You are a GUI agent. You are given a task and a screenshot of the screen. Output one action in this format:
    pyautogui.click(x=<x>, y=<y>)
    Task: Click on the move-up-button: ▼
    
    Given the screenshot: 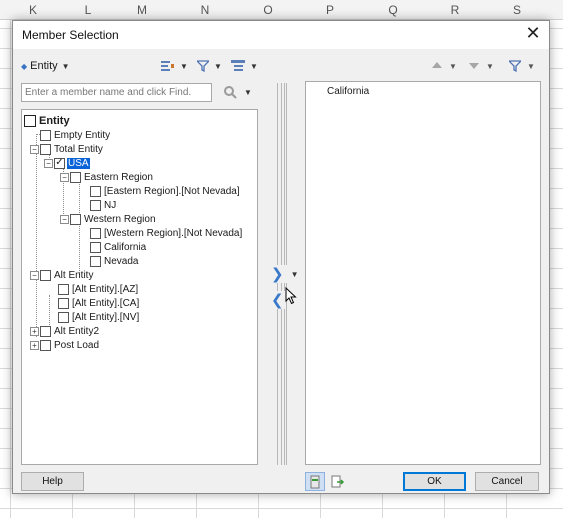 What is the action you would take?
    pyautogui.click(x=444, y=66)
    